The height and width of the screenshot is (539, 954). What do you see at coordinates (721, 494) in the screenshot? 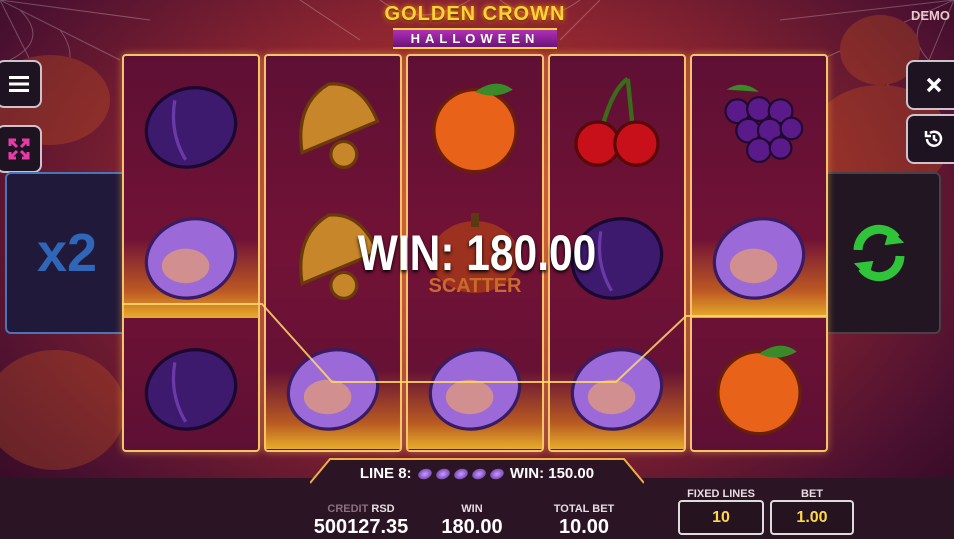
I see `fixed-lines-label: FIXED LINES` at bounding box center [721, 494].